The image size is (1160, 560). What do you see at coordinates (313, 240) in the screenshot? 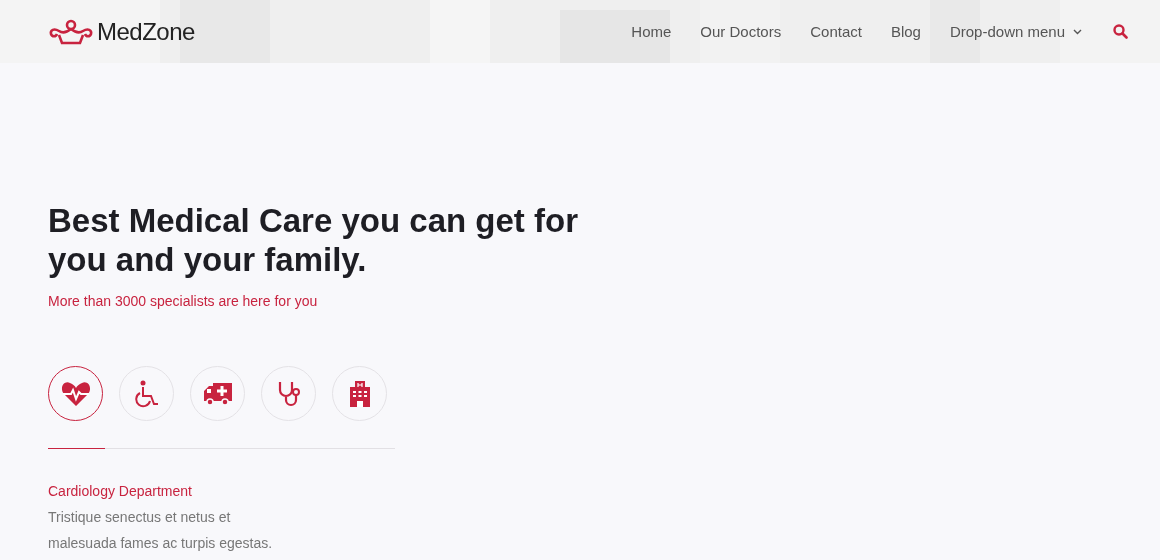
I see `hero-title: Best Medical Care you can get for you and your family.` at bounding box center [313, 240].